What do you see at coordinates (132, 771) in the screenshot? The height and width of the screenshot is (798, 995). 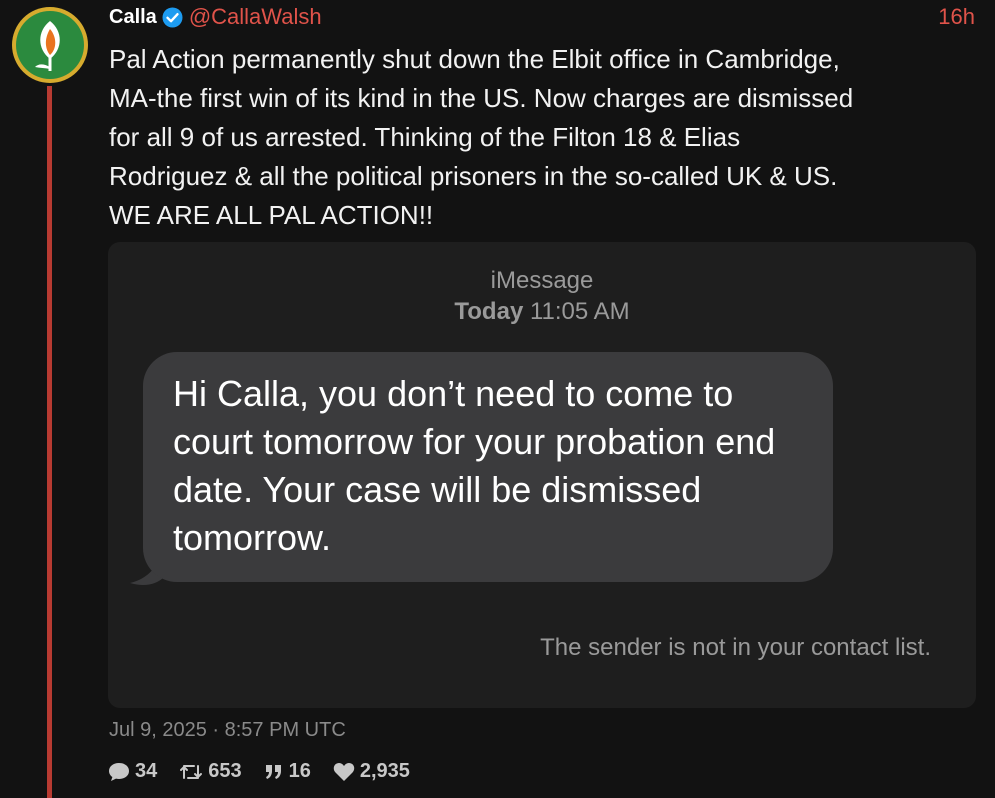 I see `reply-stat: 34` at bounding box center [132, 771].